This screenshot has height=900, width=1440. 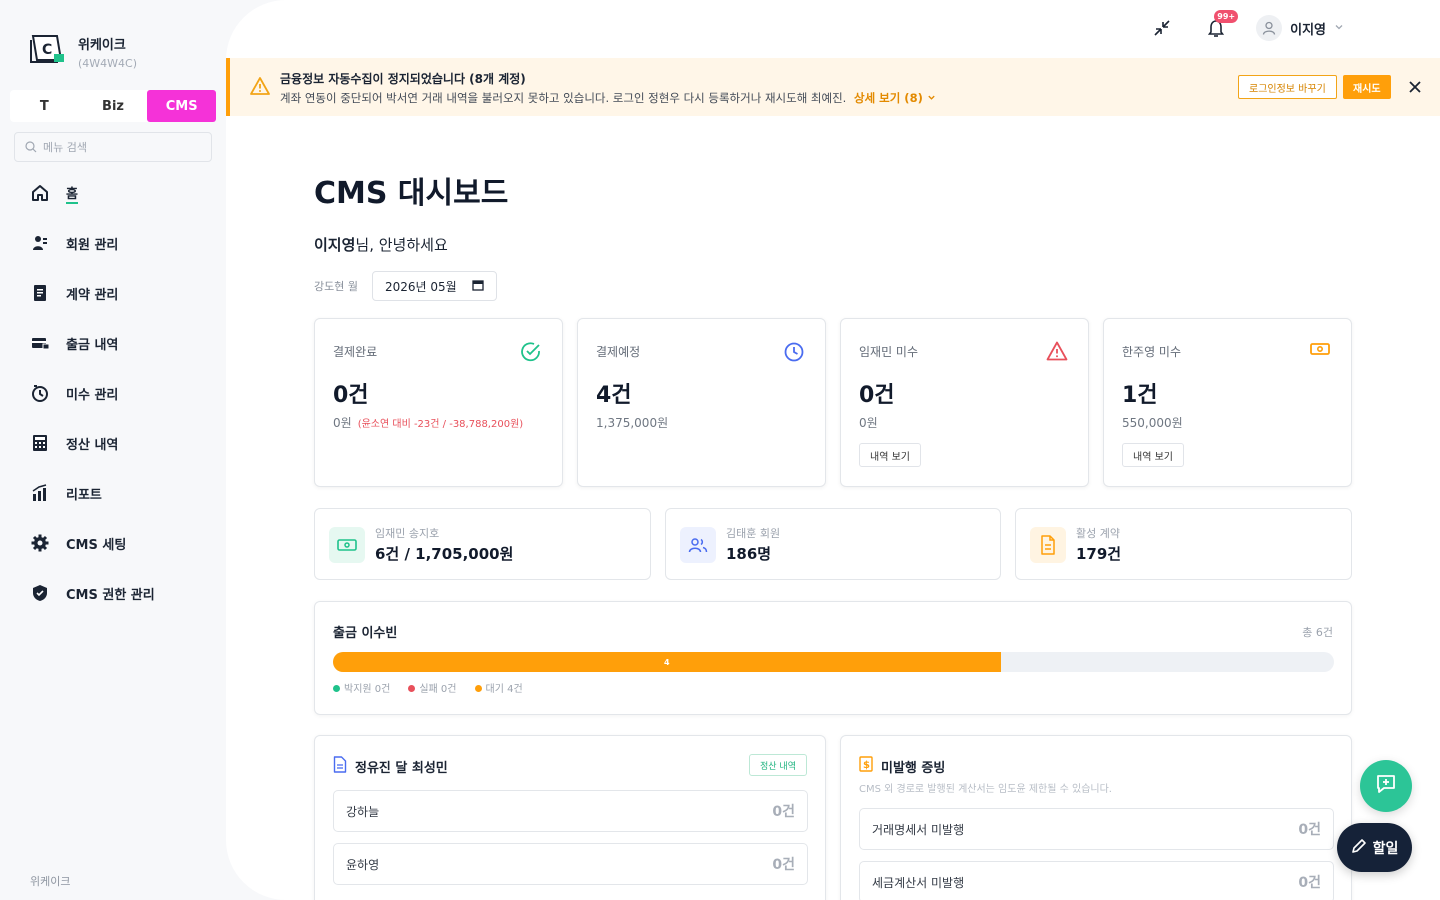 What do you see at coordinates (1308, 30) in the screenshot?
I see `user-name: 이지영` at bounding box center [1308, 30].